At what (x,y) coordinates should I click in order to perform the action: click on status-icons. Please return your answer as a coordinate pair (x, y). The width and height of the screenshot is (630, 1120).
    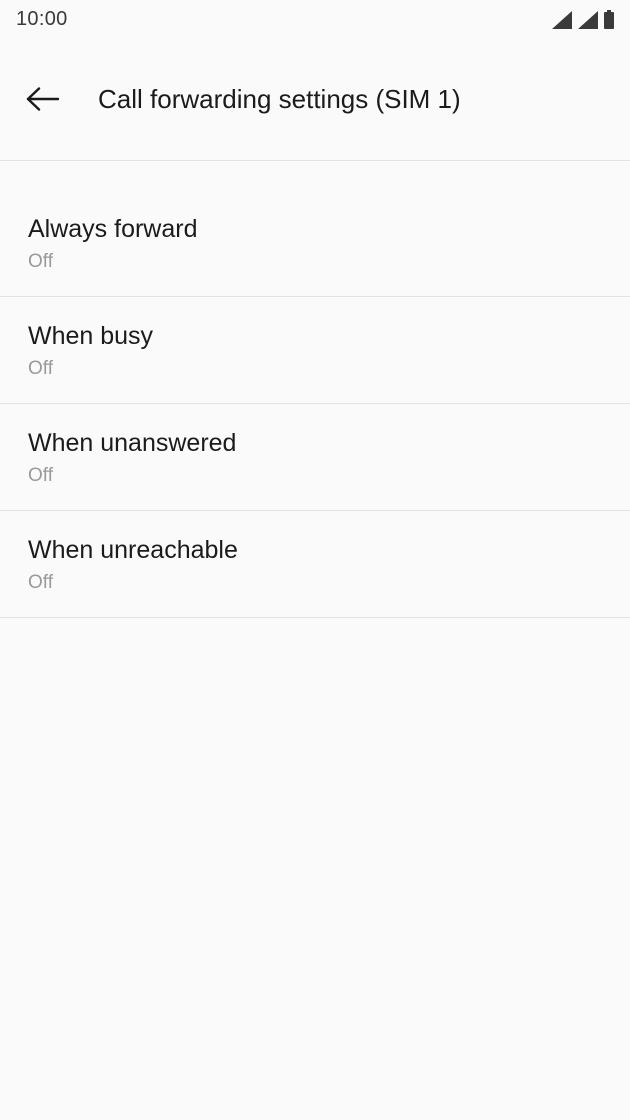
    Looking at the image, I should click on (583, 19).